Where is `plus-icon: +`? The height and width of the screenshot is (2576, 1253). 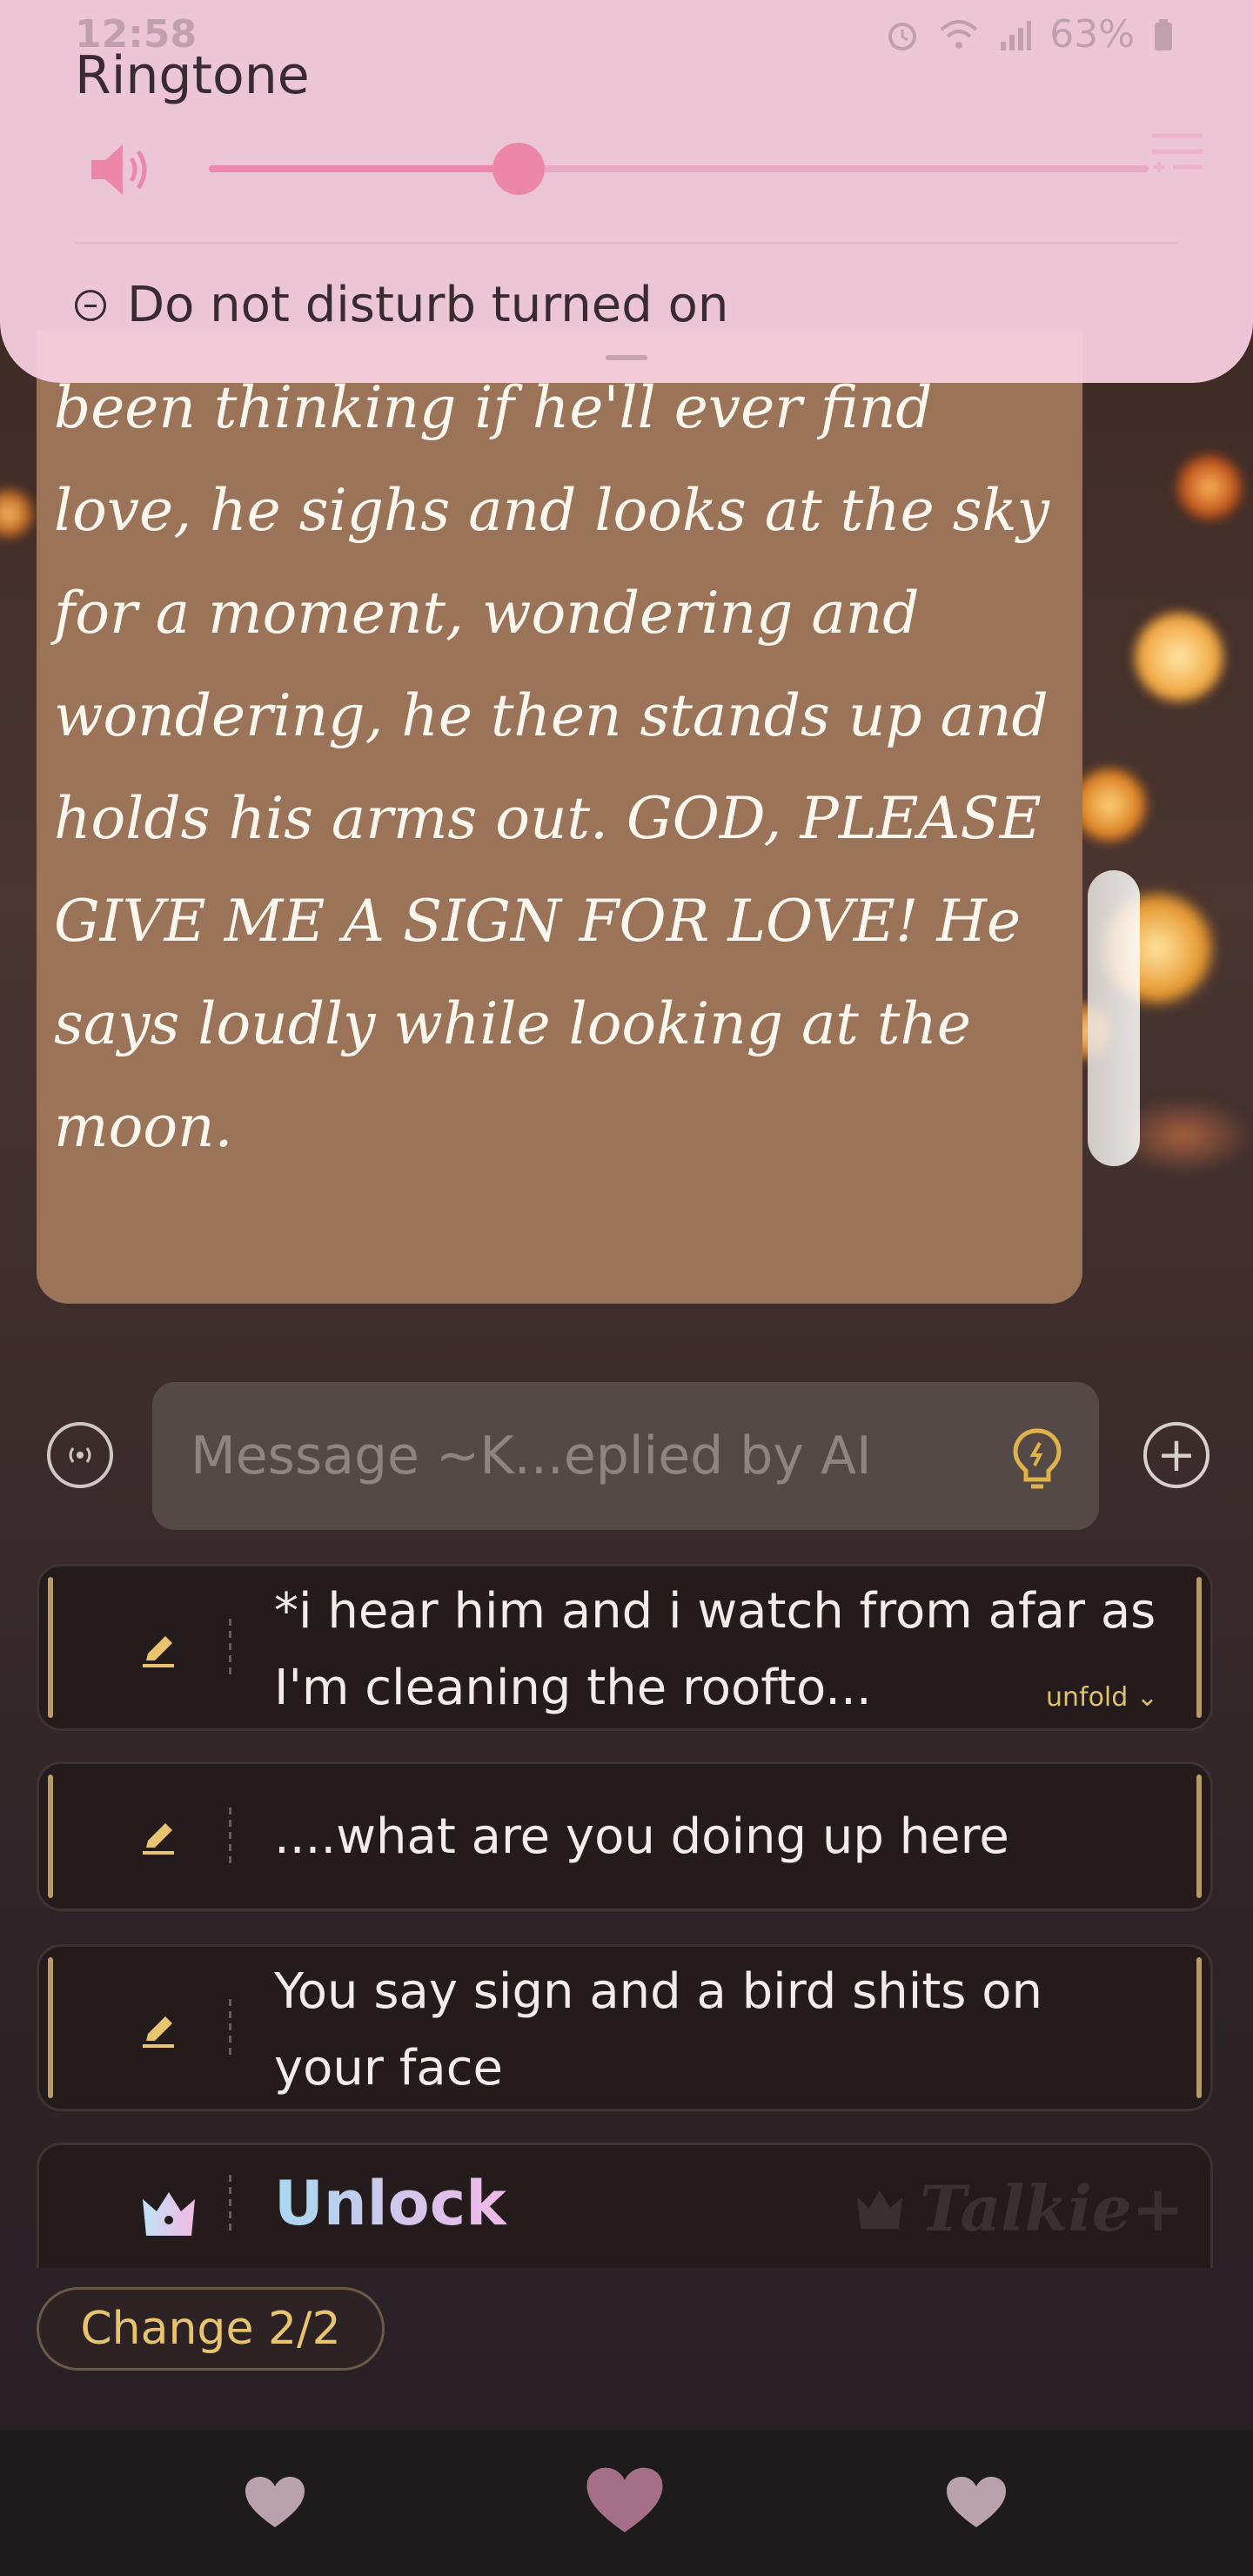
plus-icon: + is located at coordinates (1176, 1454).